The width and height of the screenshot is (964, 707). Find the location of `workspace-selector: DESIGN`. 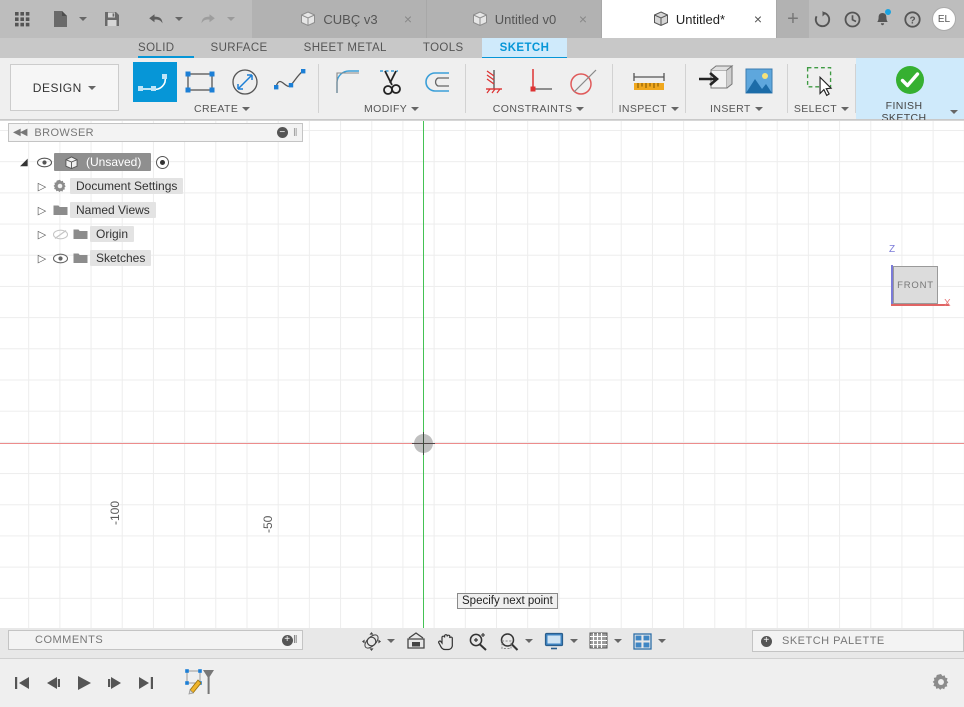

workspace-selector: DESIGN is located at coordinates (64, 87).